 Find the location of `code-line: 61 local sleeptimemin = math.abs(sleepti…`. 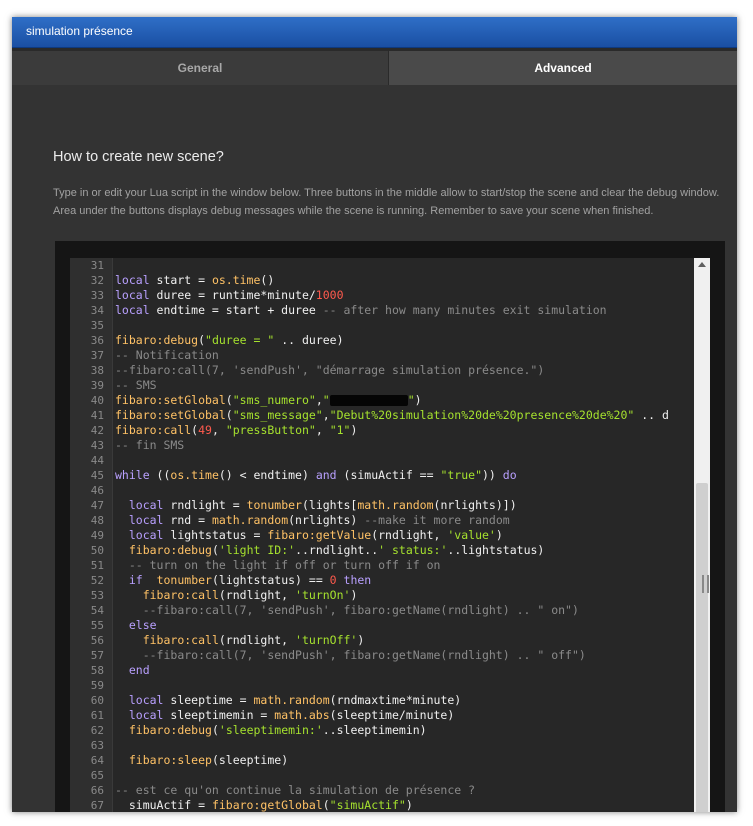

code-line: 61 local sleeptimemin = math.abs(sleepti… is located at coordinates (382, 715).